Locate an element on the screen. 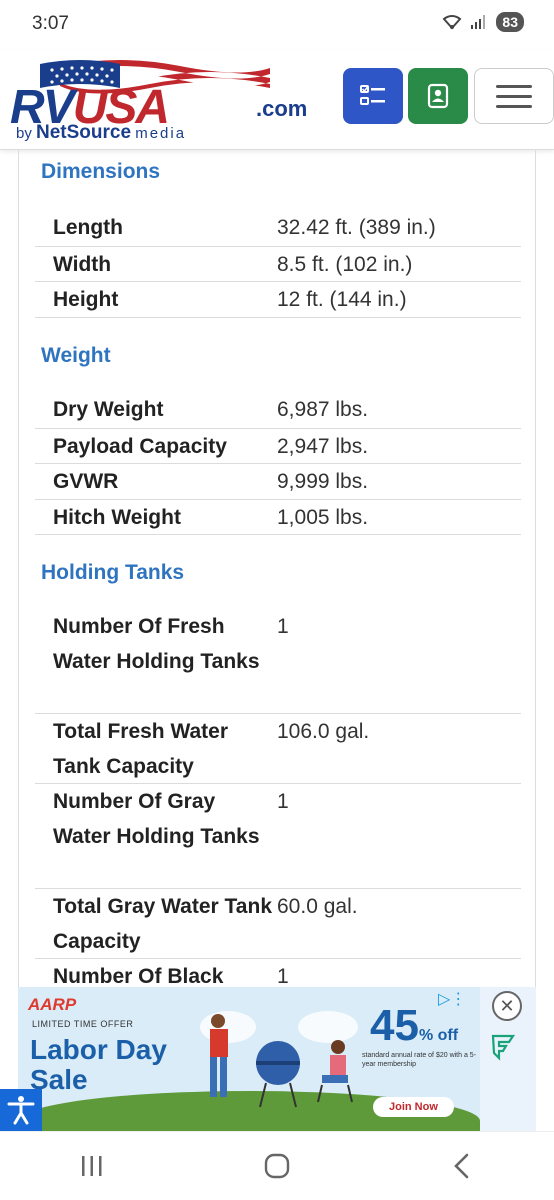 The width and height of the screenshot is (554, 1200). spec-row: Number Of Gray Water Holding Tanks 1 is located at coordinates (278, 836).